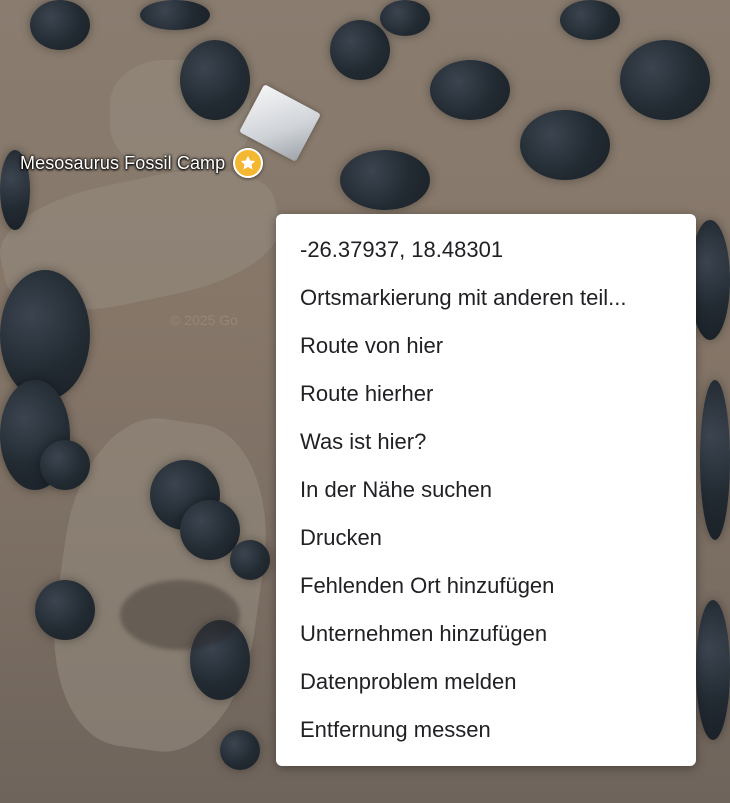  Describe the element at coordinates (204, 320) in the screenshot. I see `map-watermark: © 2025 Go` at that location.